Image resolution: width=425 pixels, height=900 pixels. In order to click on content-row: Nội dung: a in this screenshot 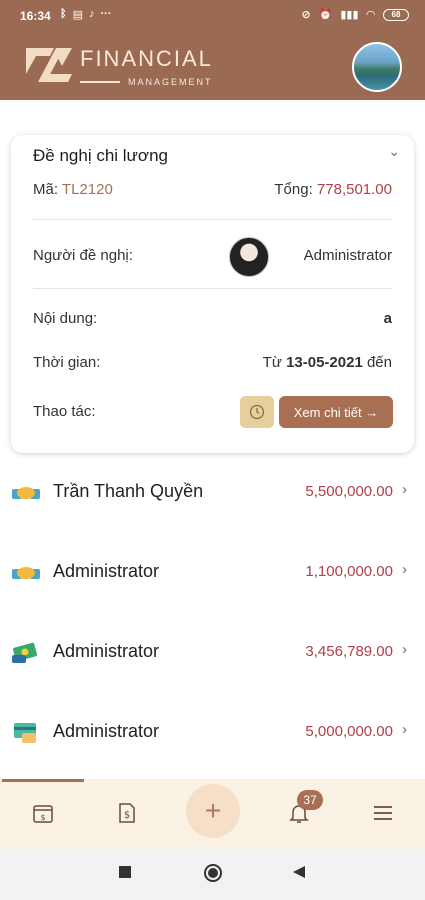, I will do `click(212, 318)`.